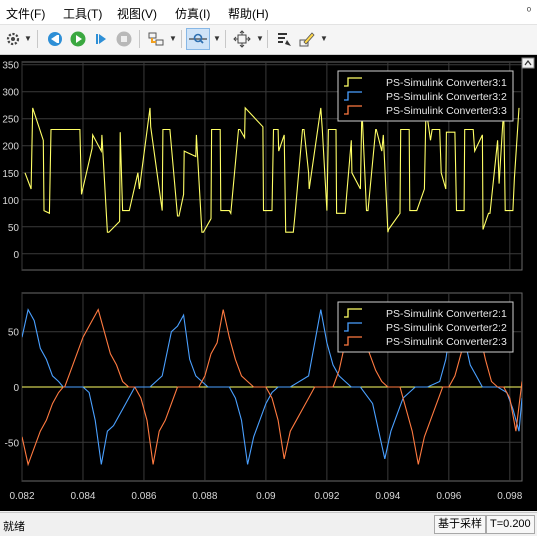 The image size is (537, 536). What do you see at coordinates (307, 39) in the screenshot?
I see `style-icon` at bounding box center [307, 39].